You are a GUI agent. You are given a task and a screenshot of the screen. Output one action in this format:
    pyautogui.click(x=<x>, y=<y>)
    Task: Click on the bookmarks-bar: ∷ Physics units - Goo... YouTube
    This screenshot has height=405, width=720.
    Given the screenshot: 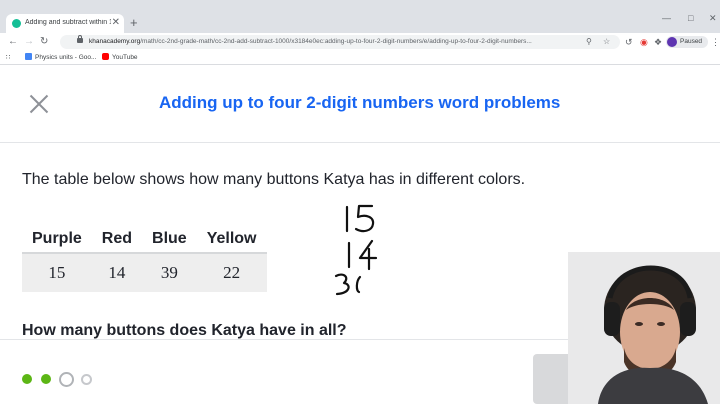 What is the action you would take?
    pyautogui.click(x=360, y=58)
    